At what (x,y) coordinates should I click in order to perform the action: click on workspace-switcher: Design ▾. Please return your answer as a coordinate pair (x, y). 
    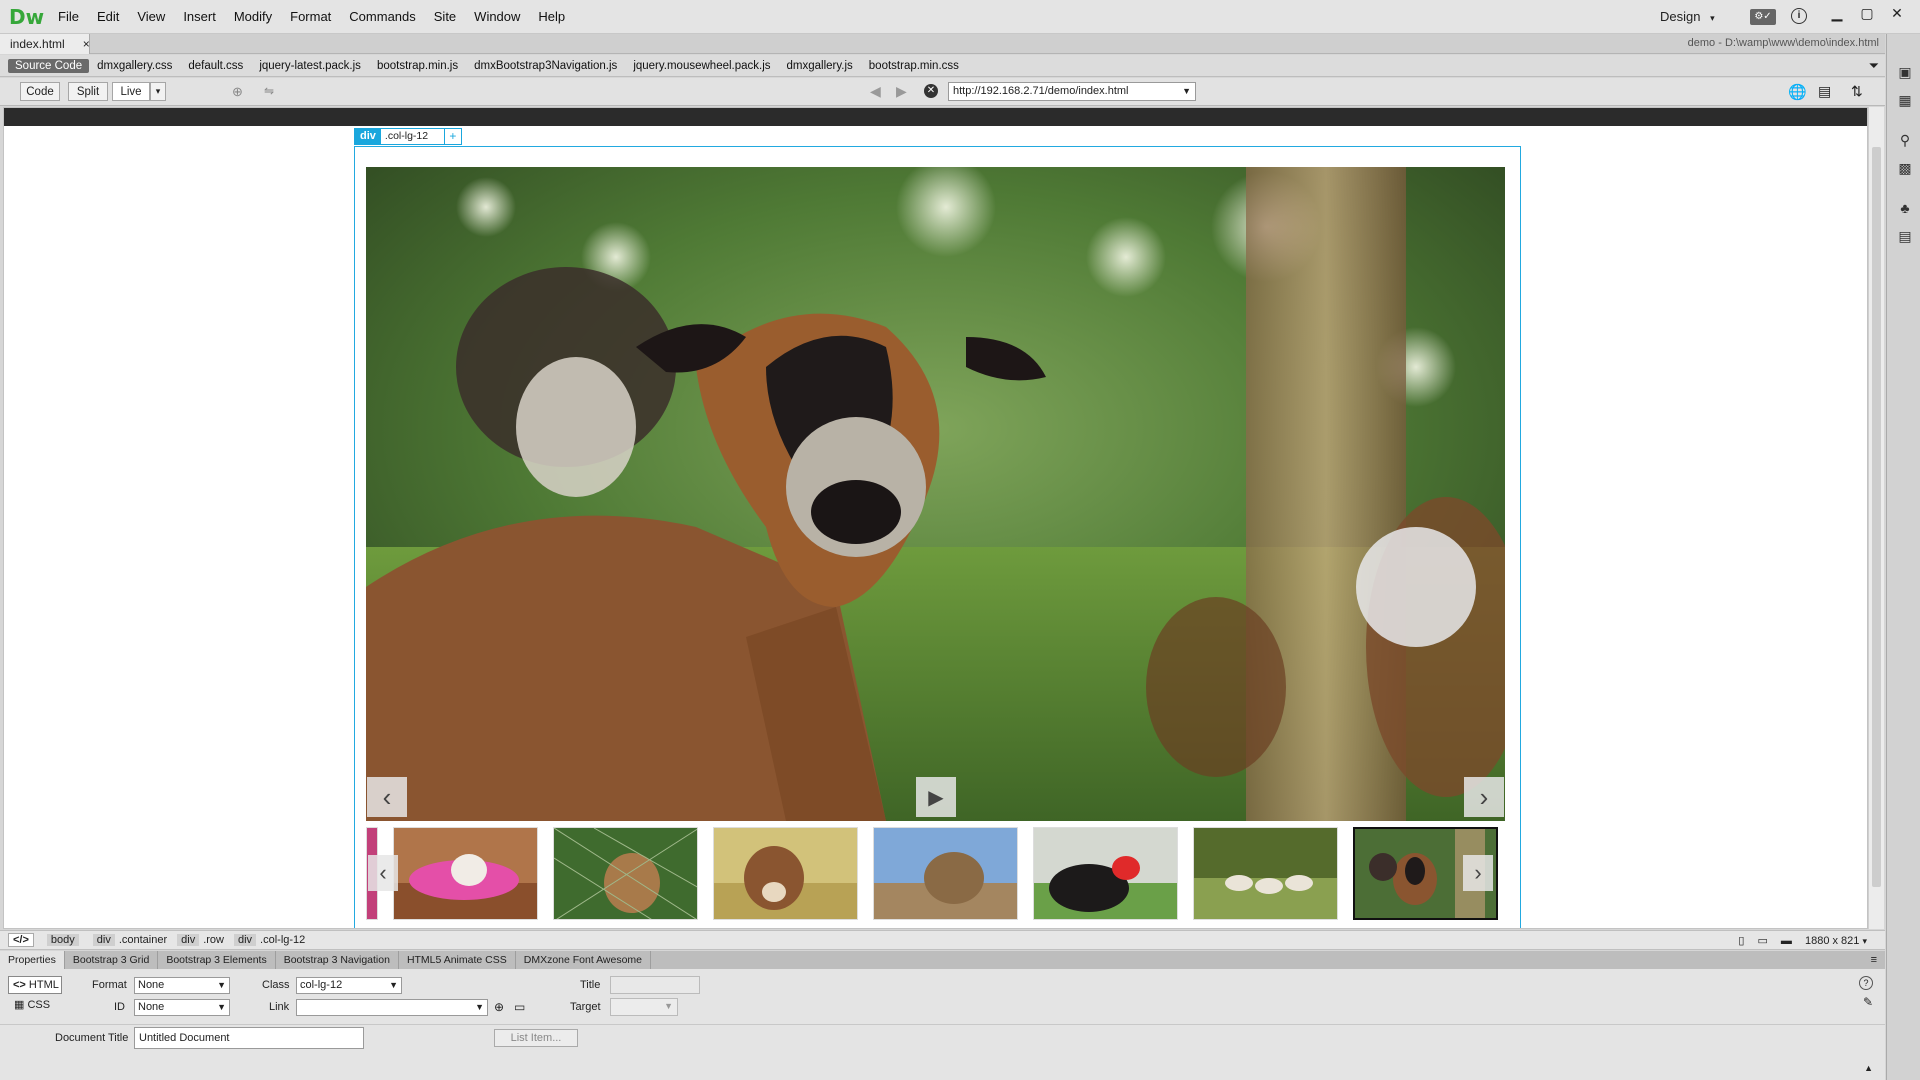
    Looking at the image, I should click on (1687, 16).